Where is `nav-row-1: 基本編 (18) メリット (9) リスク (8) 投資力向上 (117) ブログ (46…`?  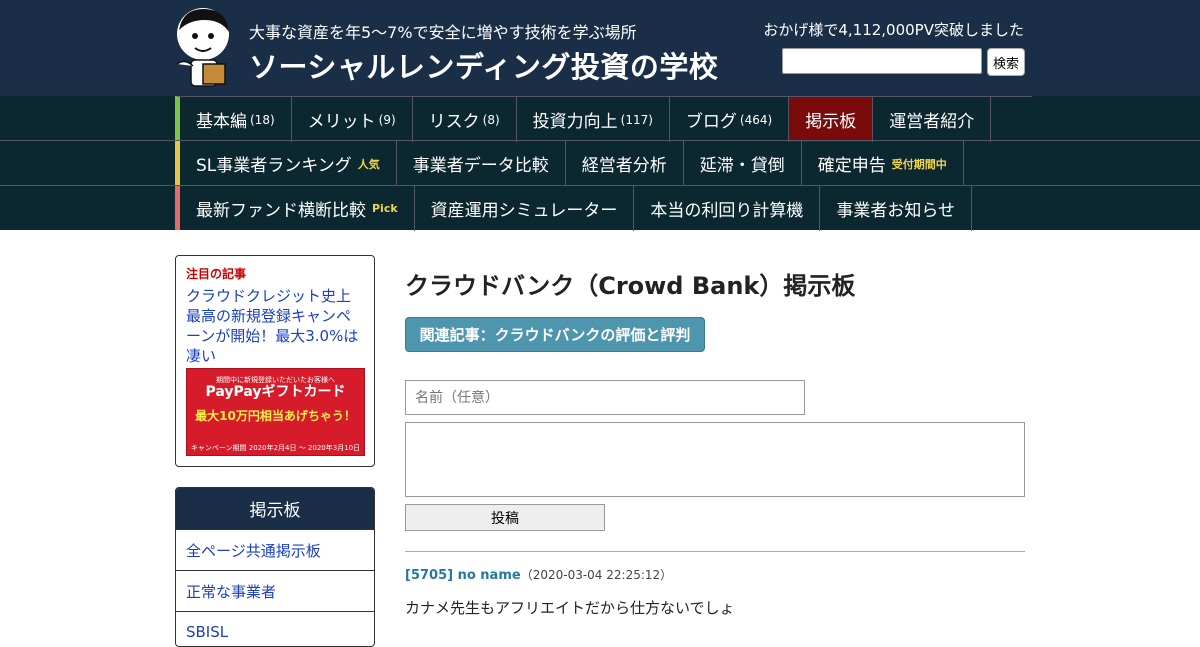 nav-row-1: 基本編 (18) メリット (9) リスク (8) 投資力向上 (117) ブログ (46… is located at coordinates (603, 119).